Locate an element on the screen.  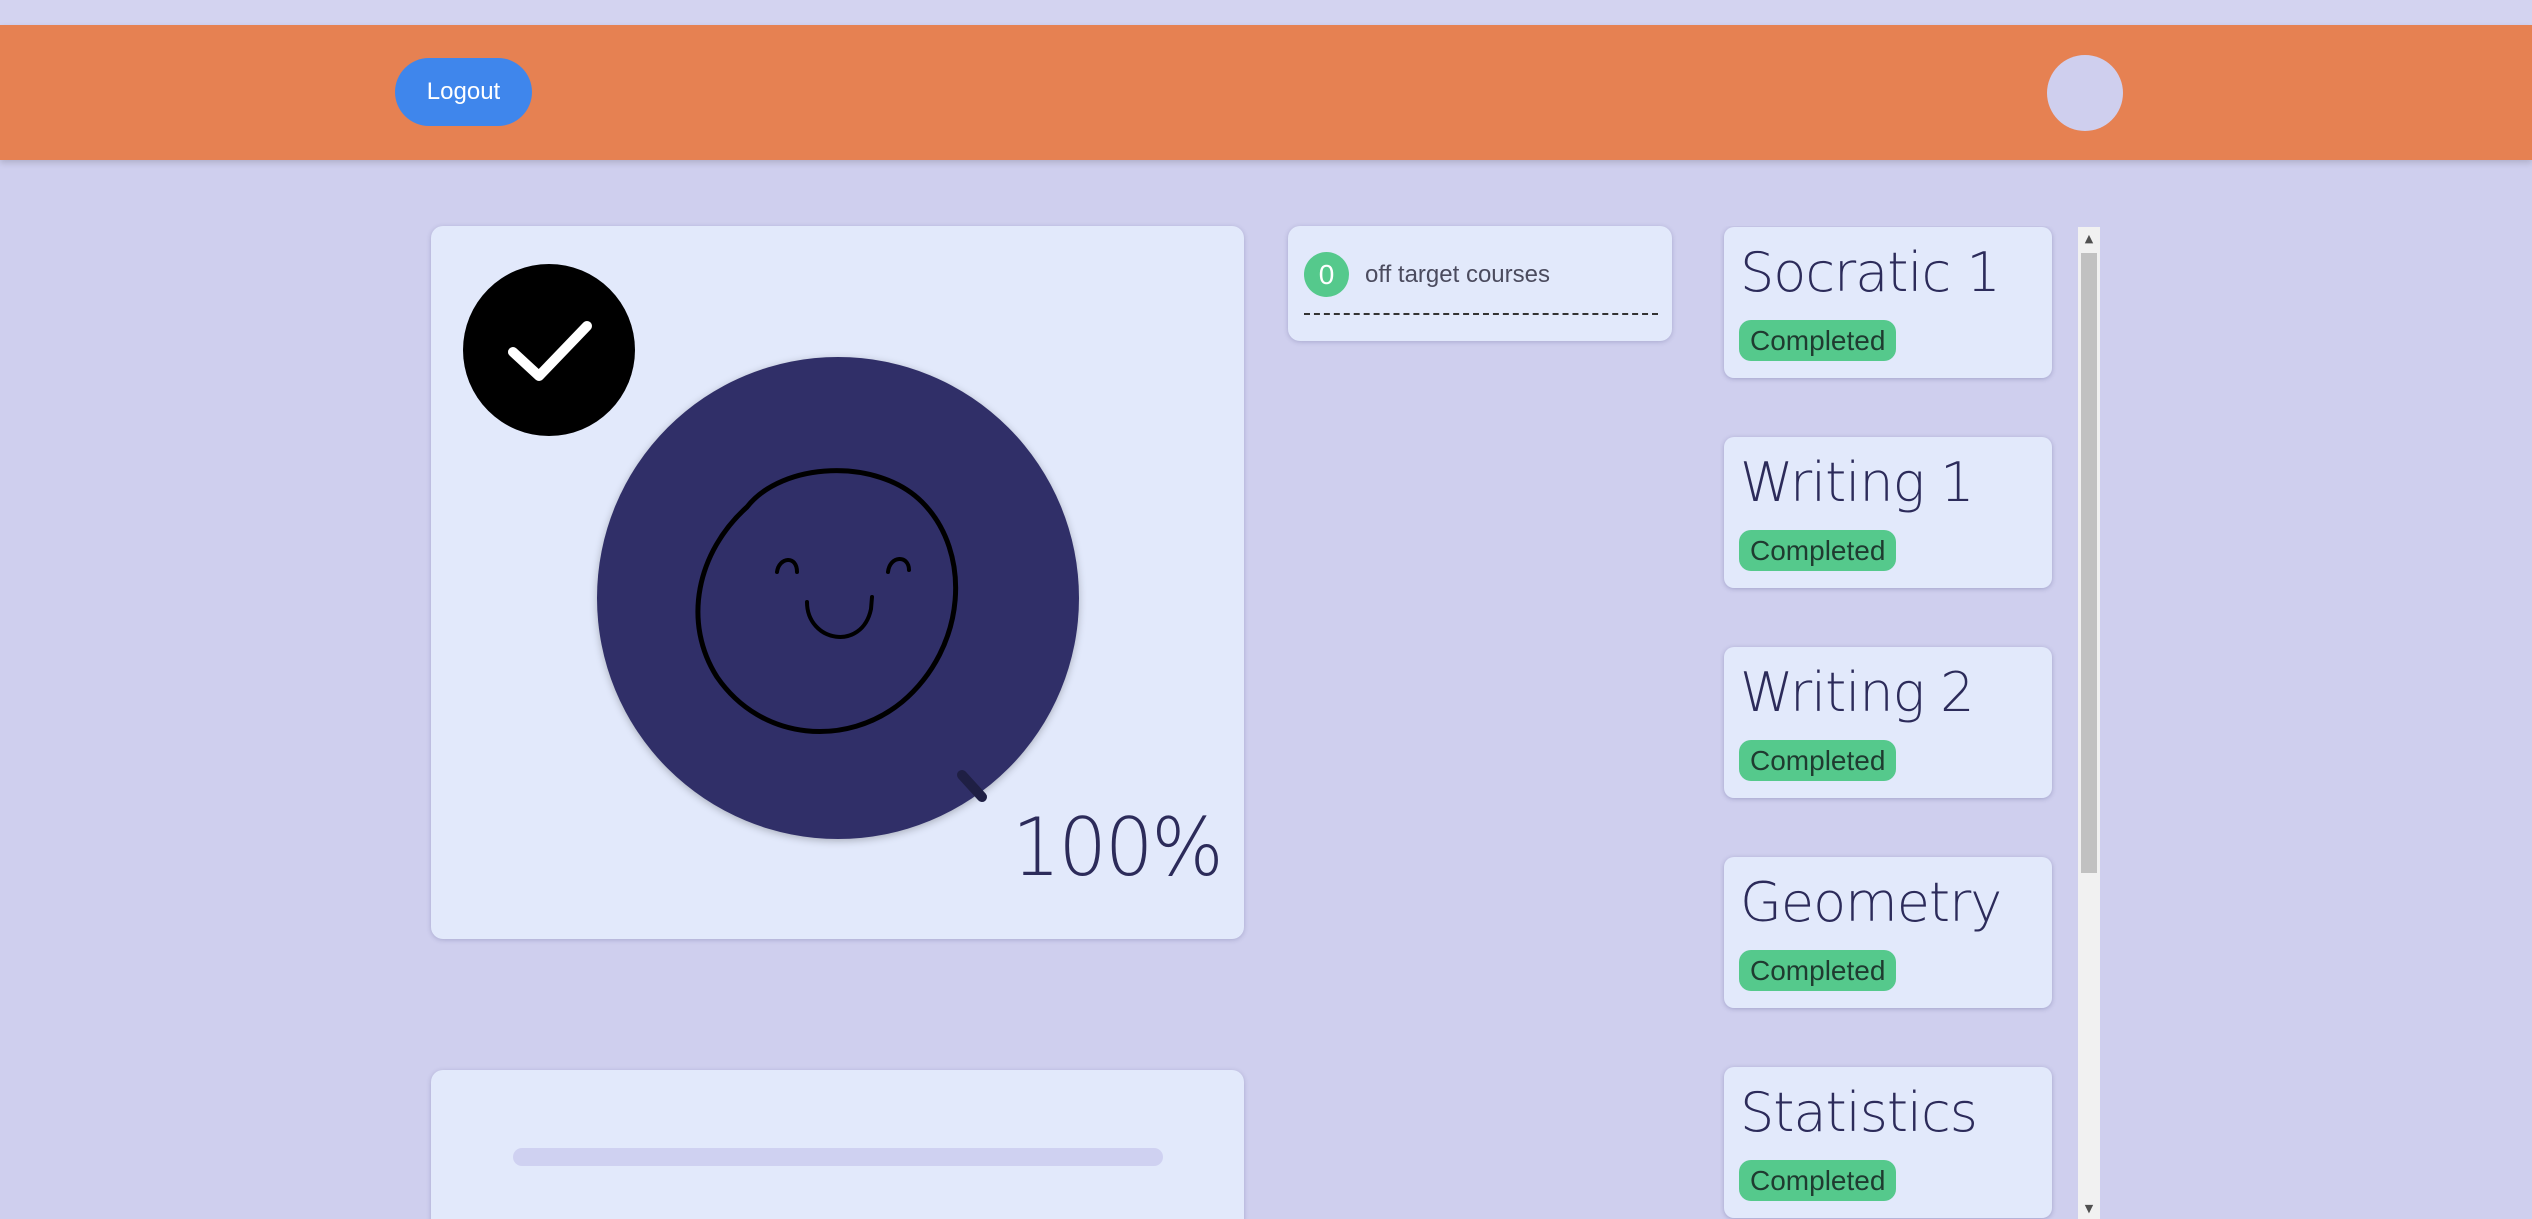
secondary-card is located at coordinates (837, 1144).